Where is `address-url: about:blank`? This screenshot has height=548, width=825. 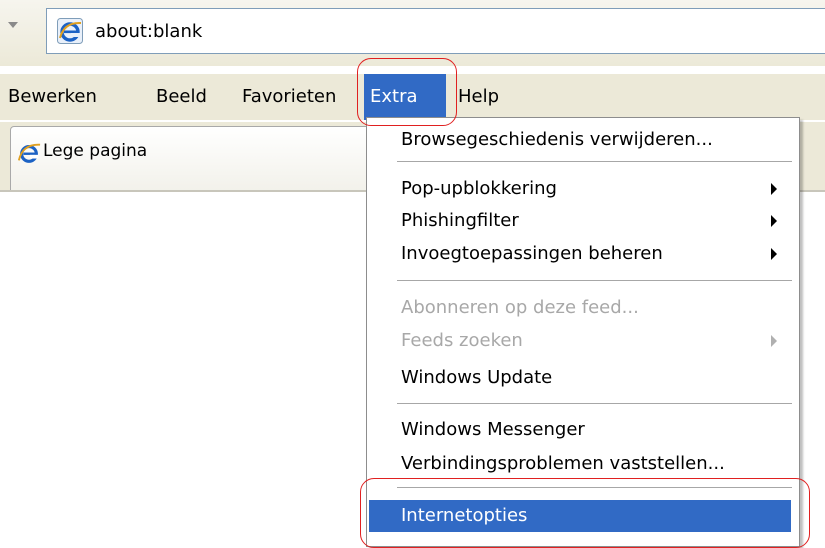 address-url: about:blank is located at coordinates (149, 31).